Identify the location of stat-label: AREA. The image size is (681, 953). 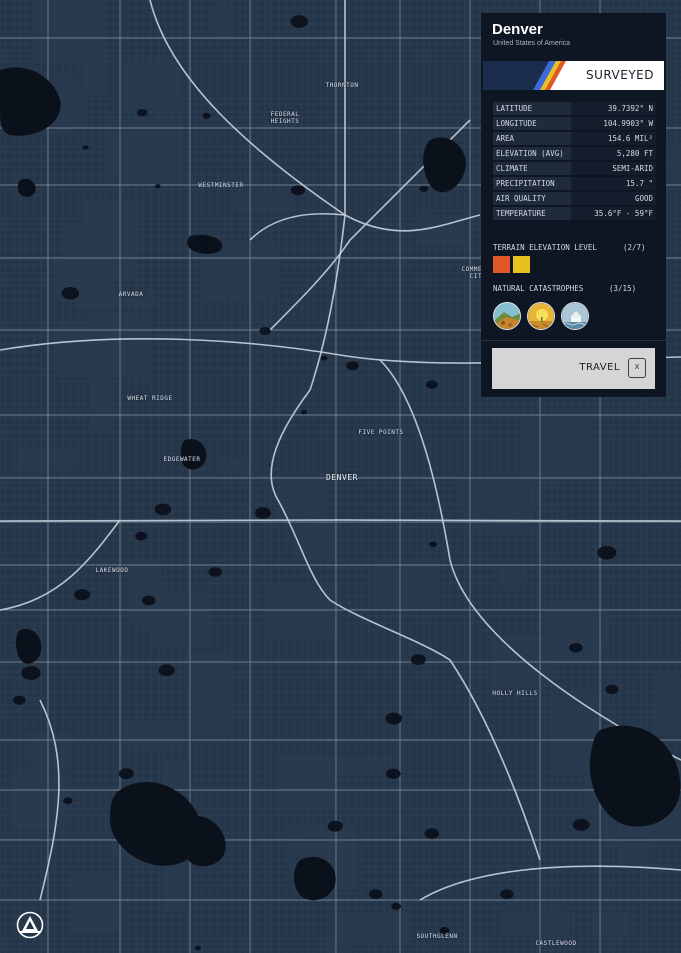
(532, 139).